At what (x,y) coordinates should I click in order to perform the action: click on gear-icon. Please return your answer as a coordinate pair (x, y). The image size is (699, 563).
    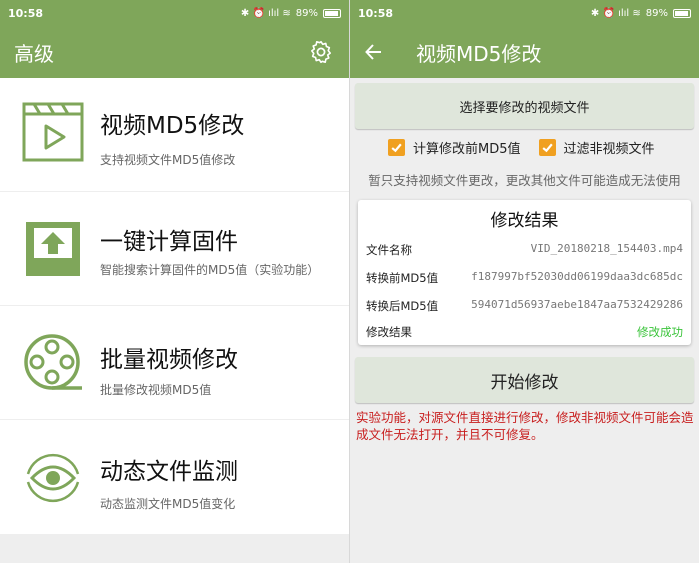
    Looking at the image, I should click on (321, 52).